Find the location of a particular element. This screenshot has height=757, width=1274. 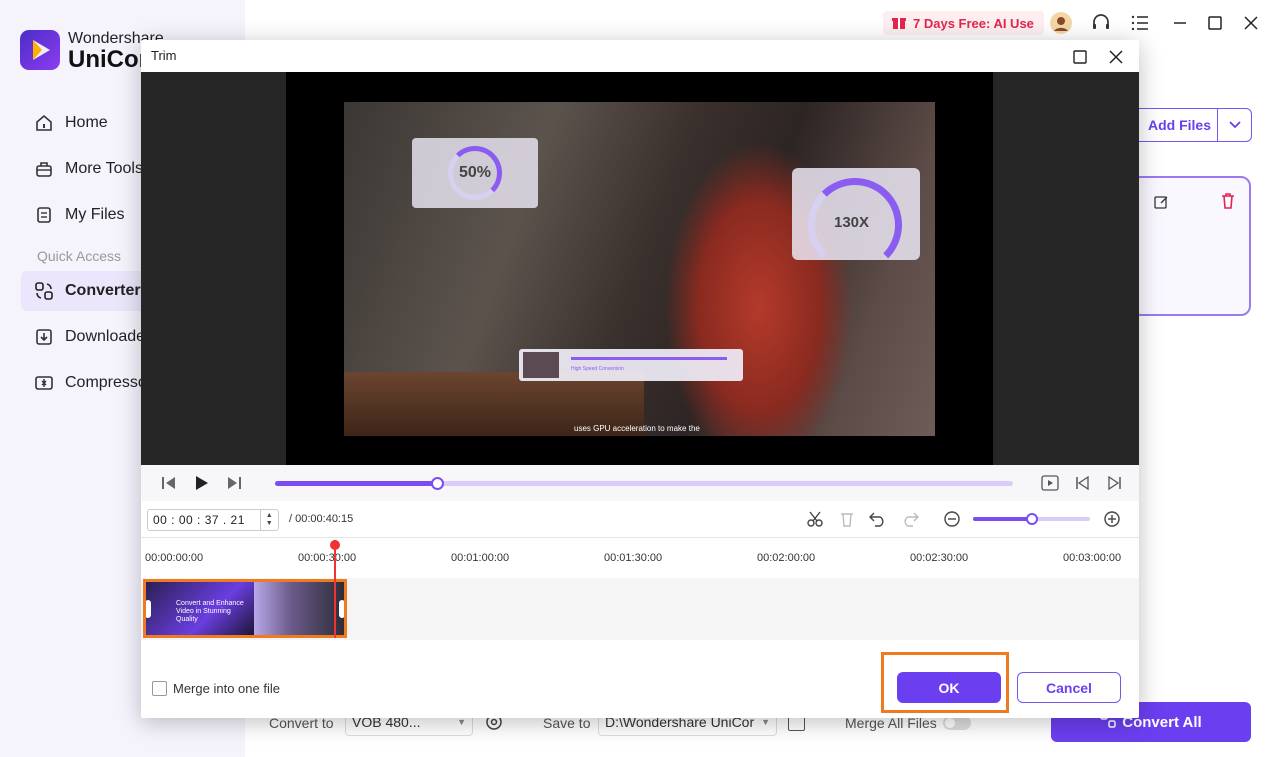

promo-badge: 7 Days Free: AI Use is located at coordinates (963, 23).